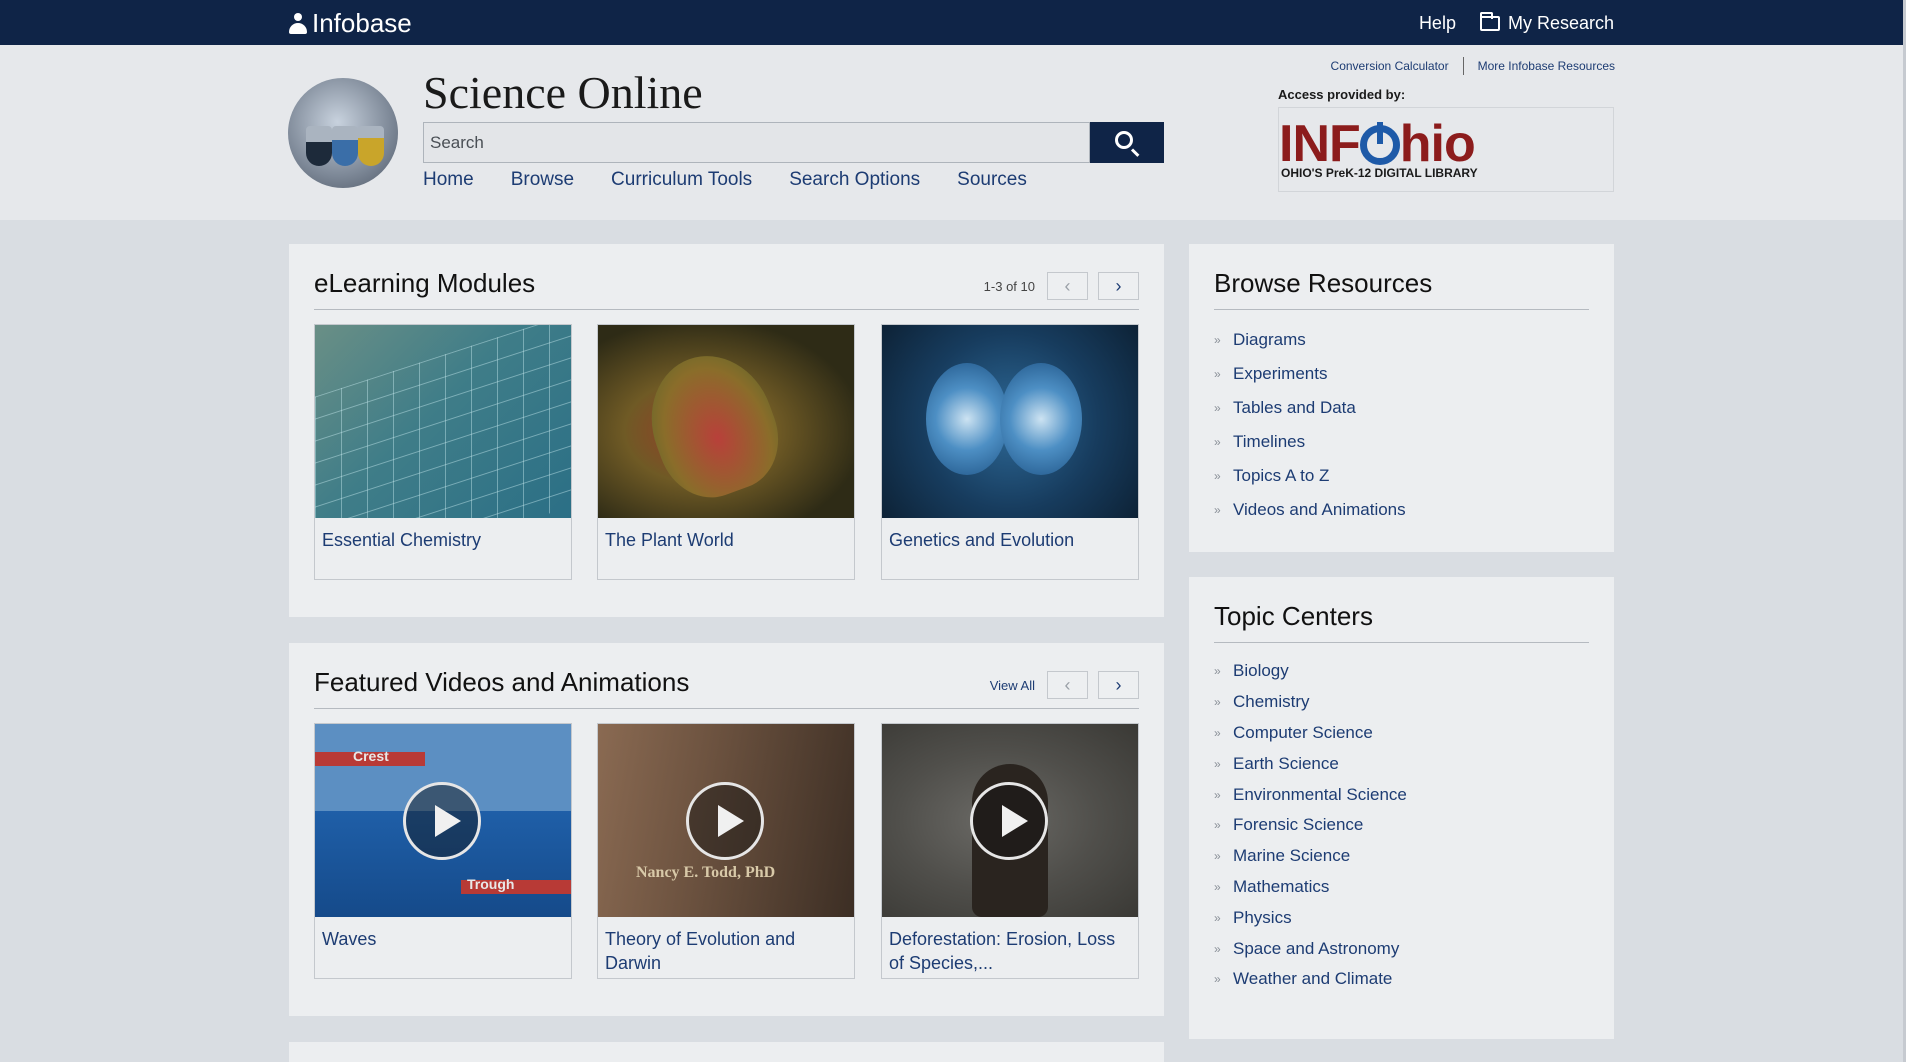 The width and height of the screenshot is (1906, 1062). Describe the element at coordinates (726, 1052) in the screenshot. I see `next-panel-peek` at that location.